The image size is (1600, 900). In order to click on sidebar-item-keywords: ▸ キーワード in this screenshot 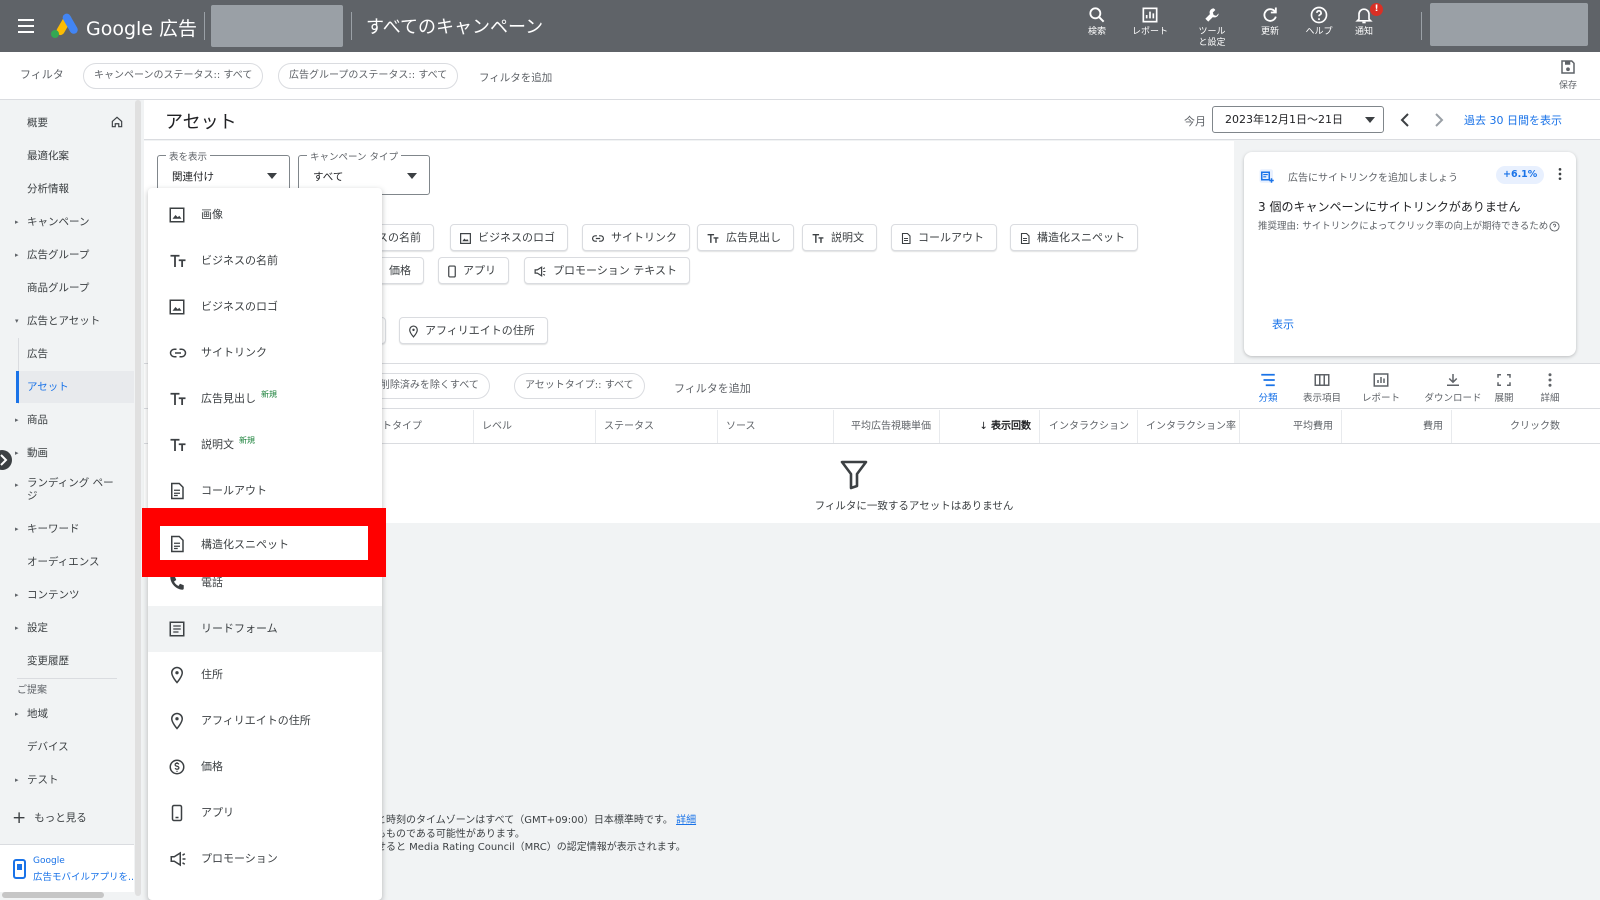, I will do `click(67, 529)`.